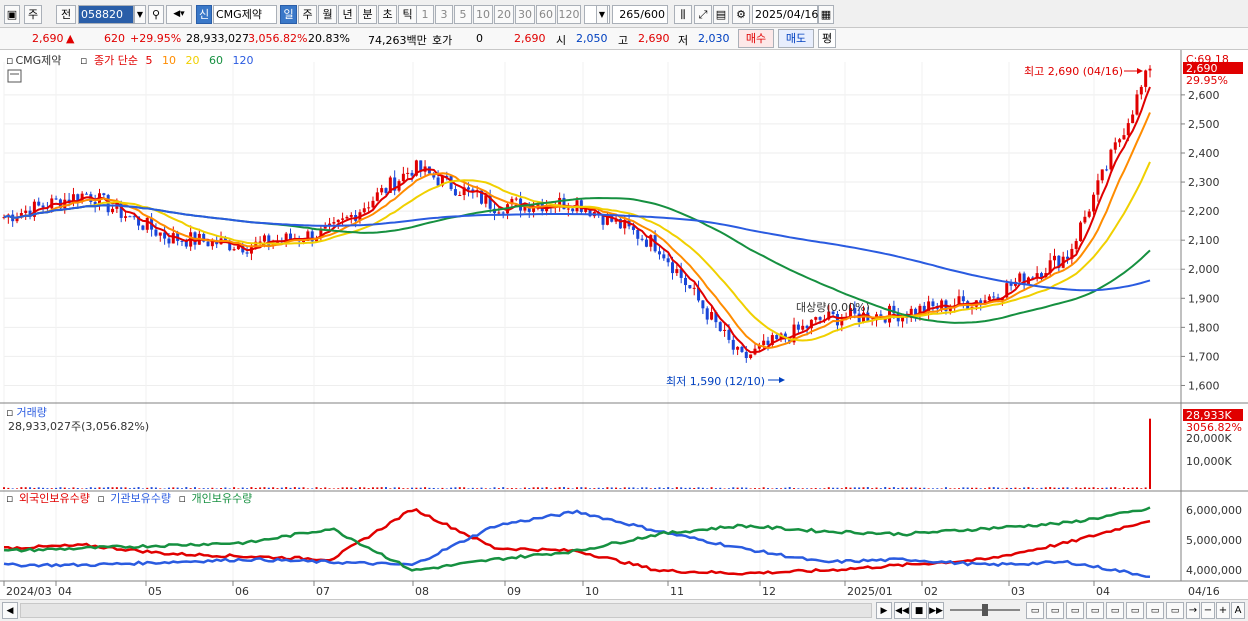 This screenshot has width=1248, height=621. I want to click on sell-button: 매도, so click(796, 38).